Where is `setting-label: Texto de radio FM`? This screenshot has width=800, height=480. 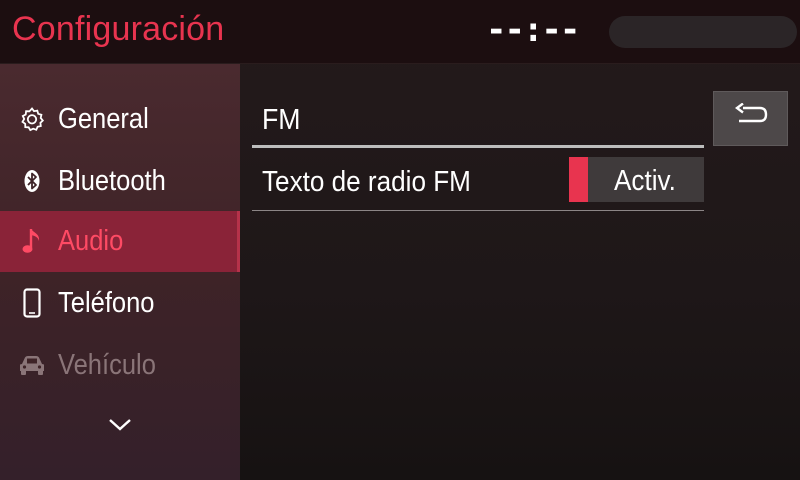
setting-label: Texto de radio FM is located at coordinates (366, 182).